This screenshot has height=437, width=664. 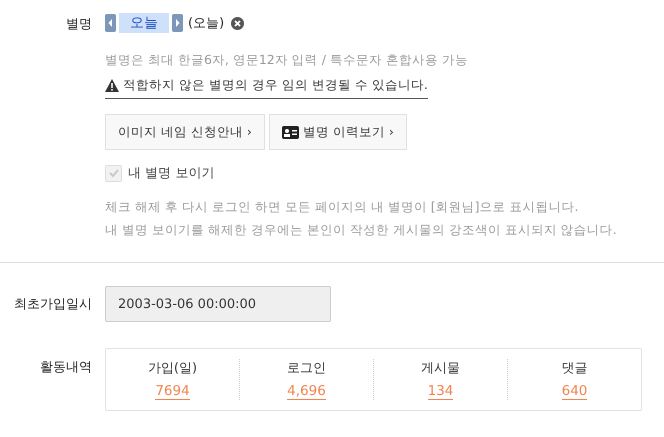 I want to click on stat-link: 134, so click(x=441, y=391).